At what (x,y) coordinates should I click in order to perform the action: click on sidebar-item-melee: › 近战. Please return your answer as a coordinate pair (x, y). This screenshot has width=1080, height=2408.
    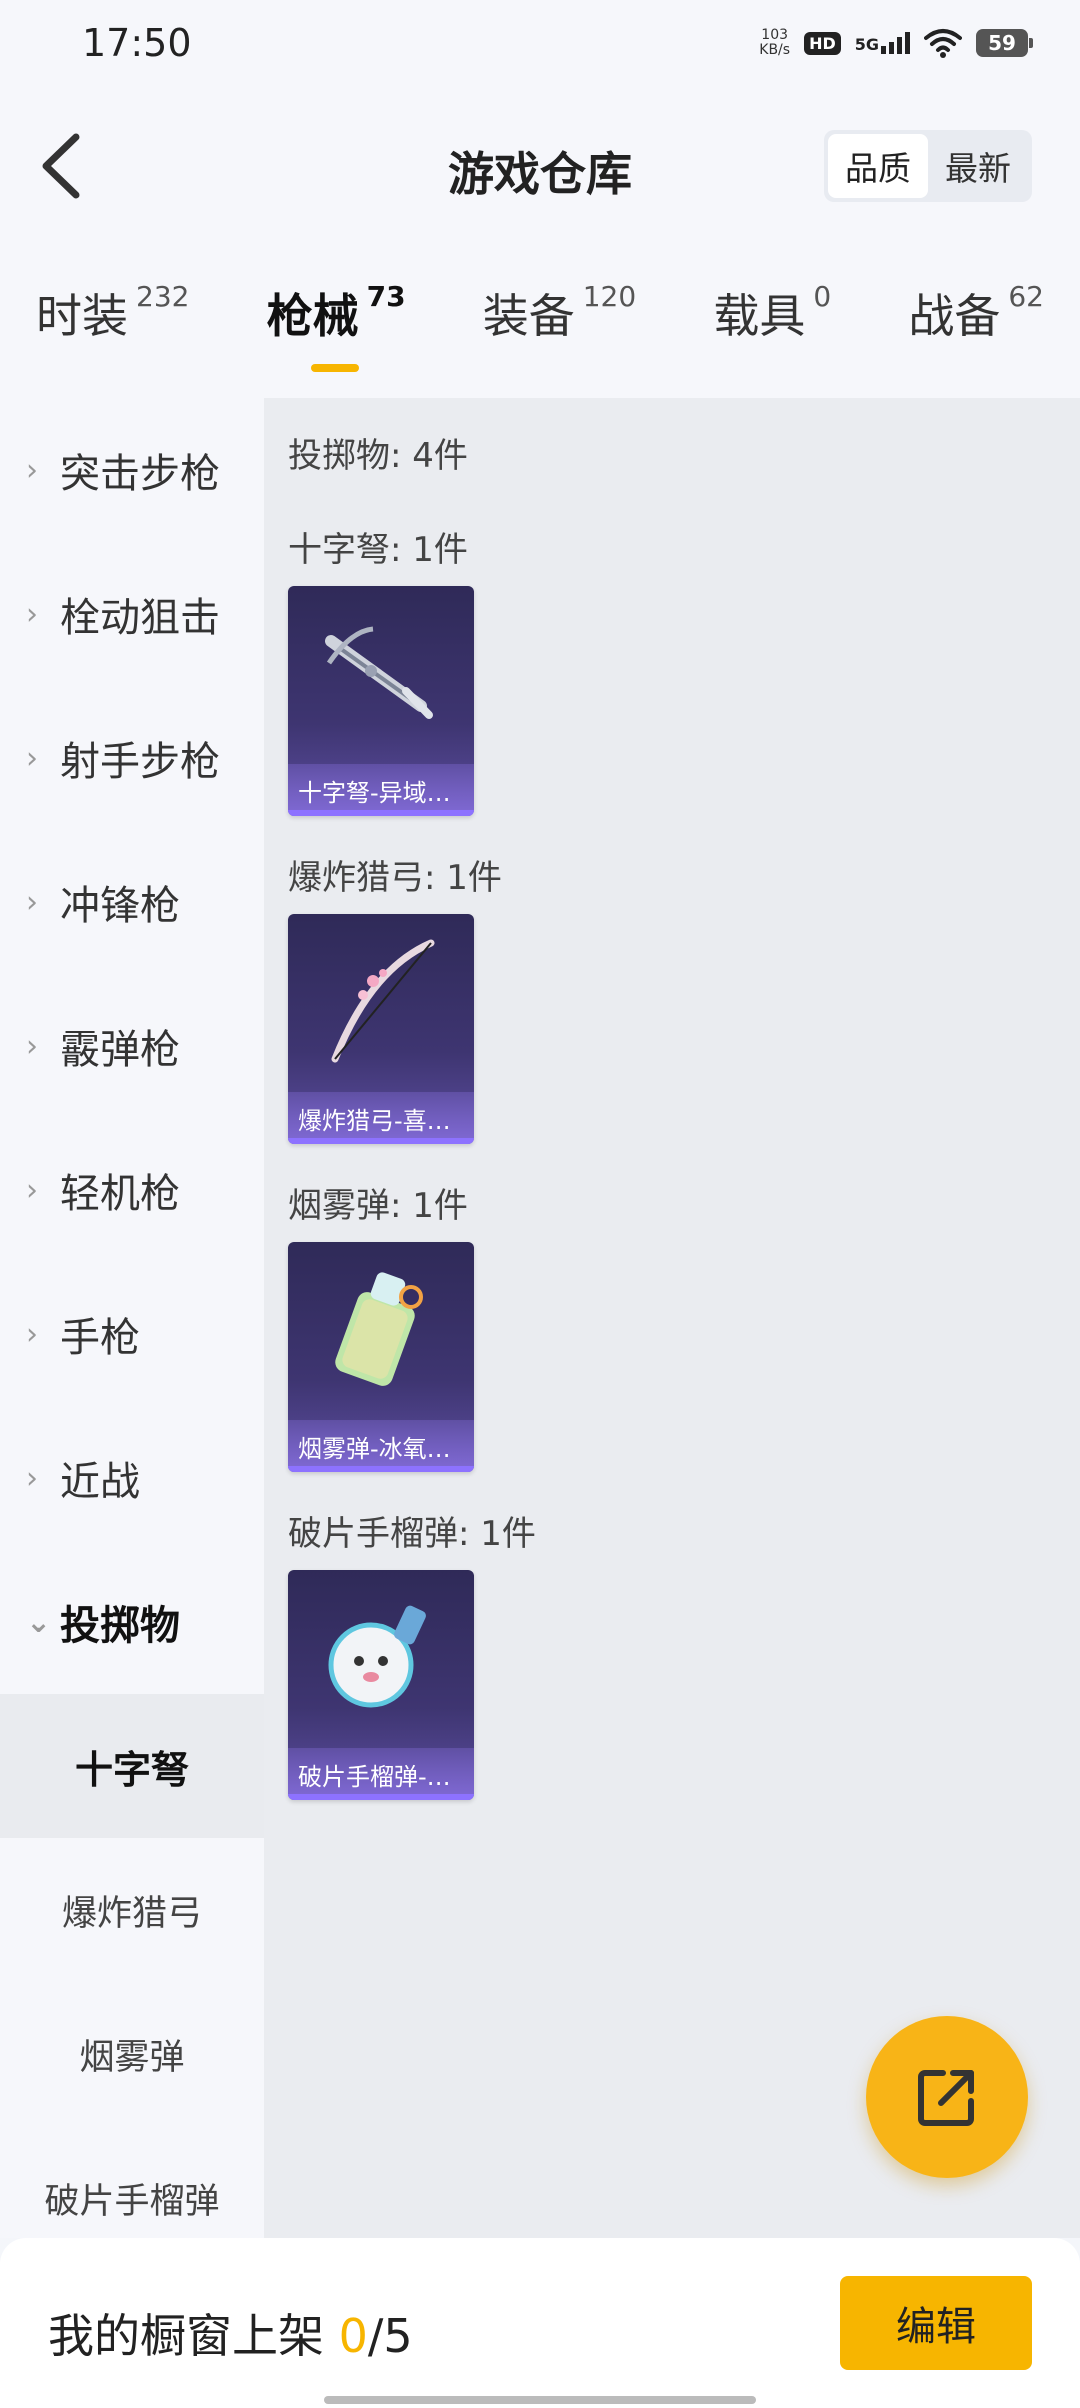
    Looking at the image, I should click on (132, 1478).